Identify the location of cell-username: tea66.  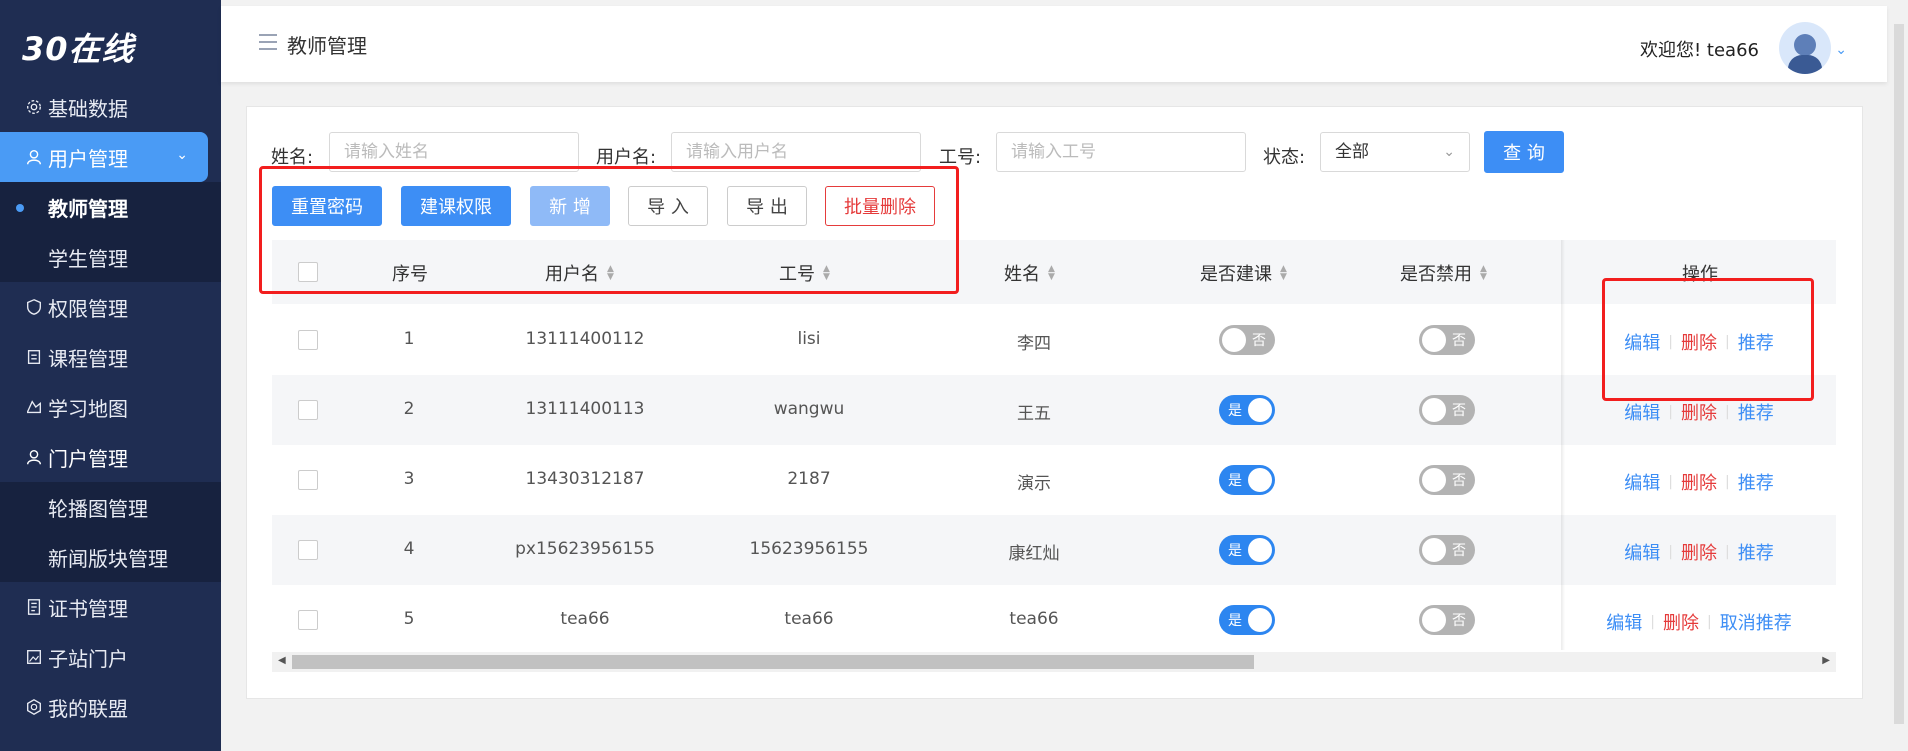
(585, 619).